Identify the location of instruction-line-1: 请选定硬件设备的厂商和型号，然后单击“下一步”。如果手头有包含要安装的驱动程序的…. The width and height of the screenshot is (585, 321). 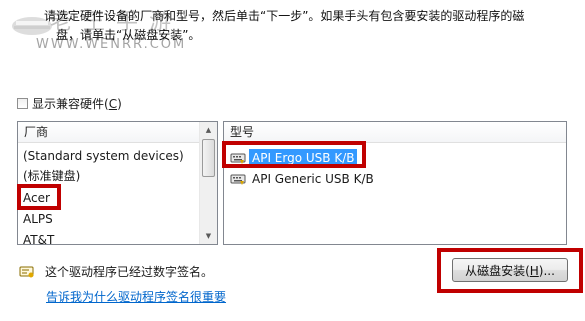
(284, 16).